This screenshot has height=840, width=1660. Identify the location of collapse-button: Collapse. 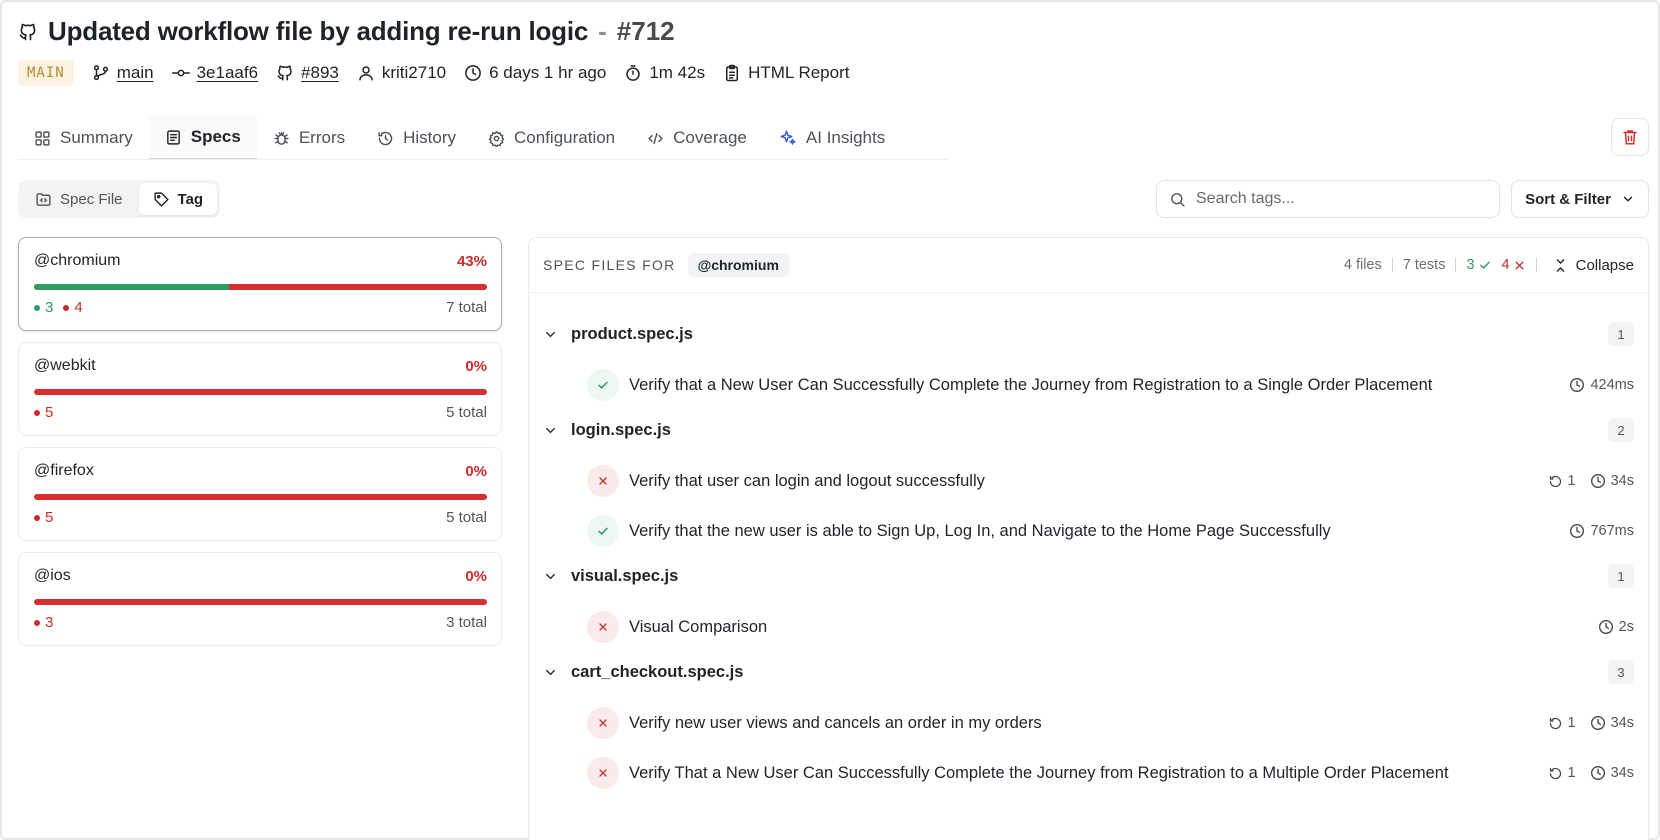
(1593, 265).